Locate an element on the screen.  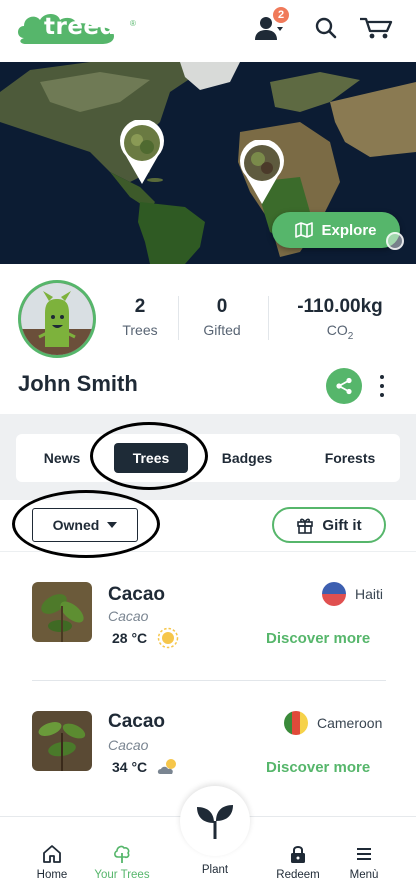
chevron-down-icon is located at coordinates (112, 525).